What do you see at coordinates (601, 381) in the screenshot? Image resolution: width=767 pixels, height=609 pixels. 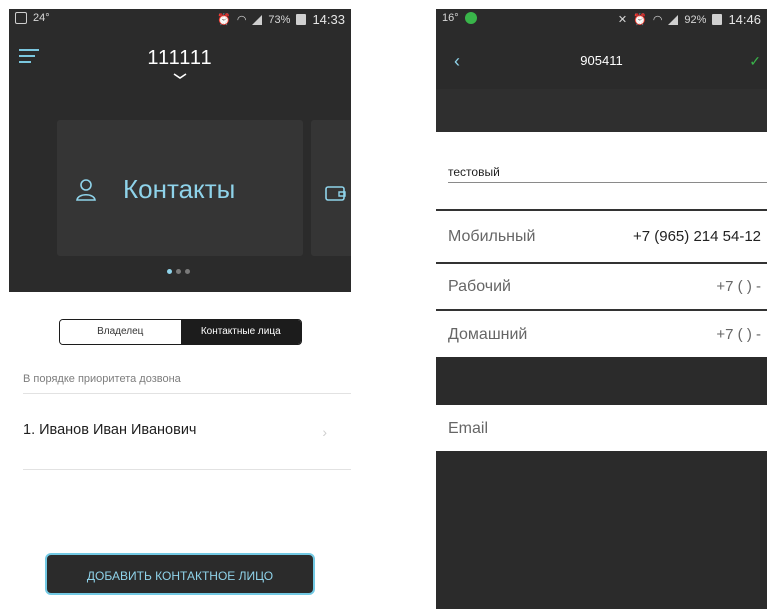 I see `section-band` at bounding box center [601, 381].